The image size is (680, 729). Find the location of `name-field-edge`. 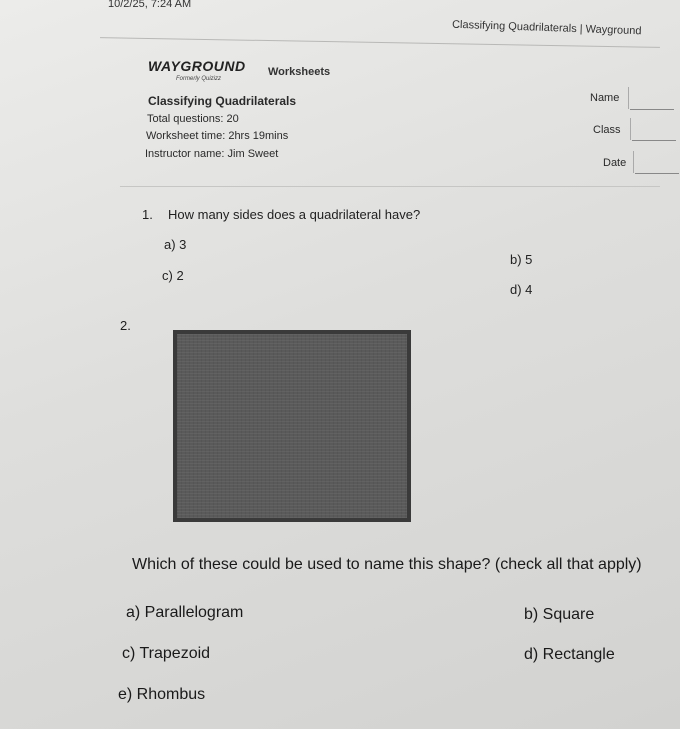

name-field-edge is located at coordinates (628, 98).